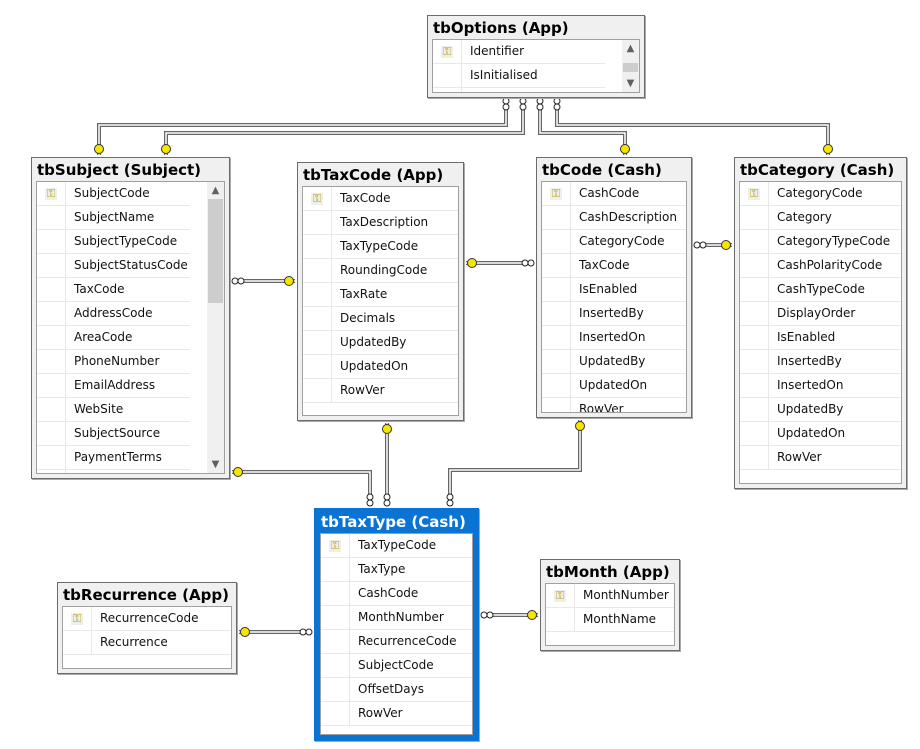 This screenshot has height=749, width=920. I want to click on column-row: ⚿ TaxCode, so click(380, 199).